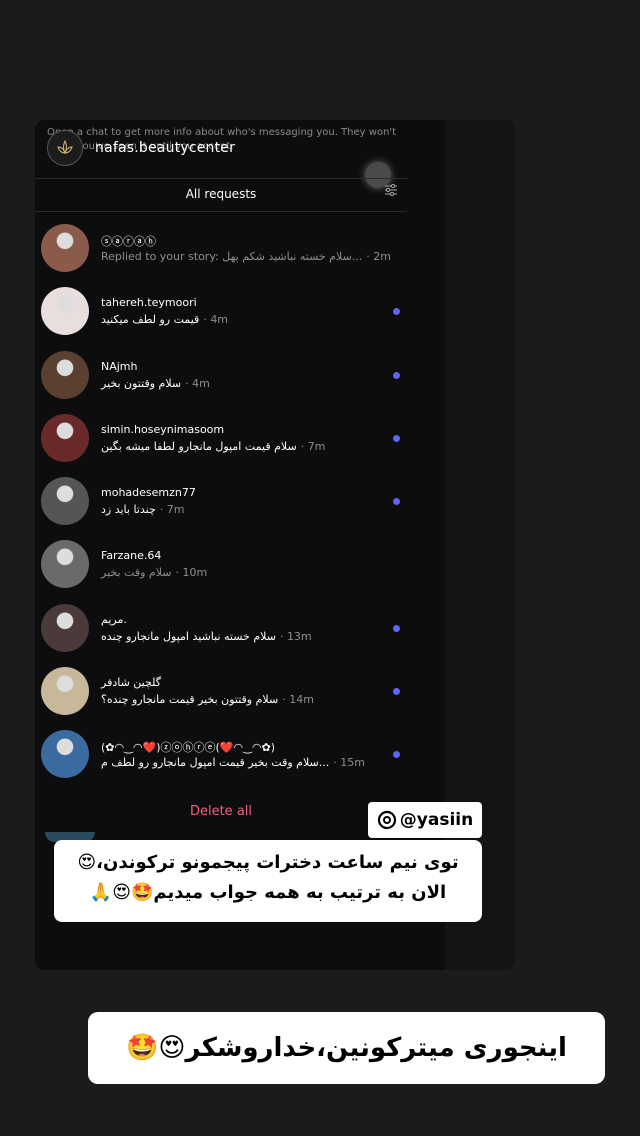  I want to click on request-message: سلام وقتتون بخیر, so click(141, 383).